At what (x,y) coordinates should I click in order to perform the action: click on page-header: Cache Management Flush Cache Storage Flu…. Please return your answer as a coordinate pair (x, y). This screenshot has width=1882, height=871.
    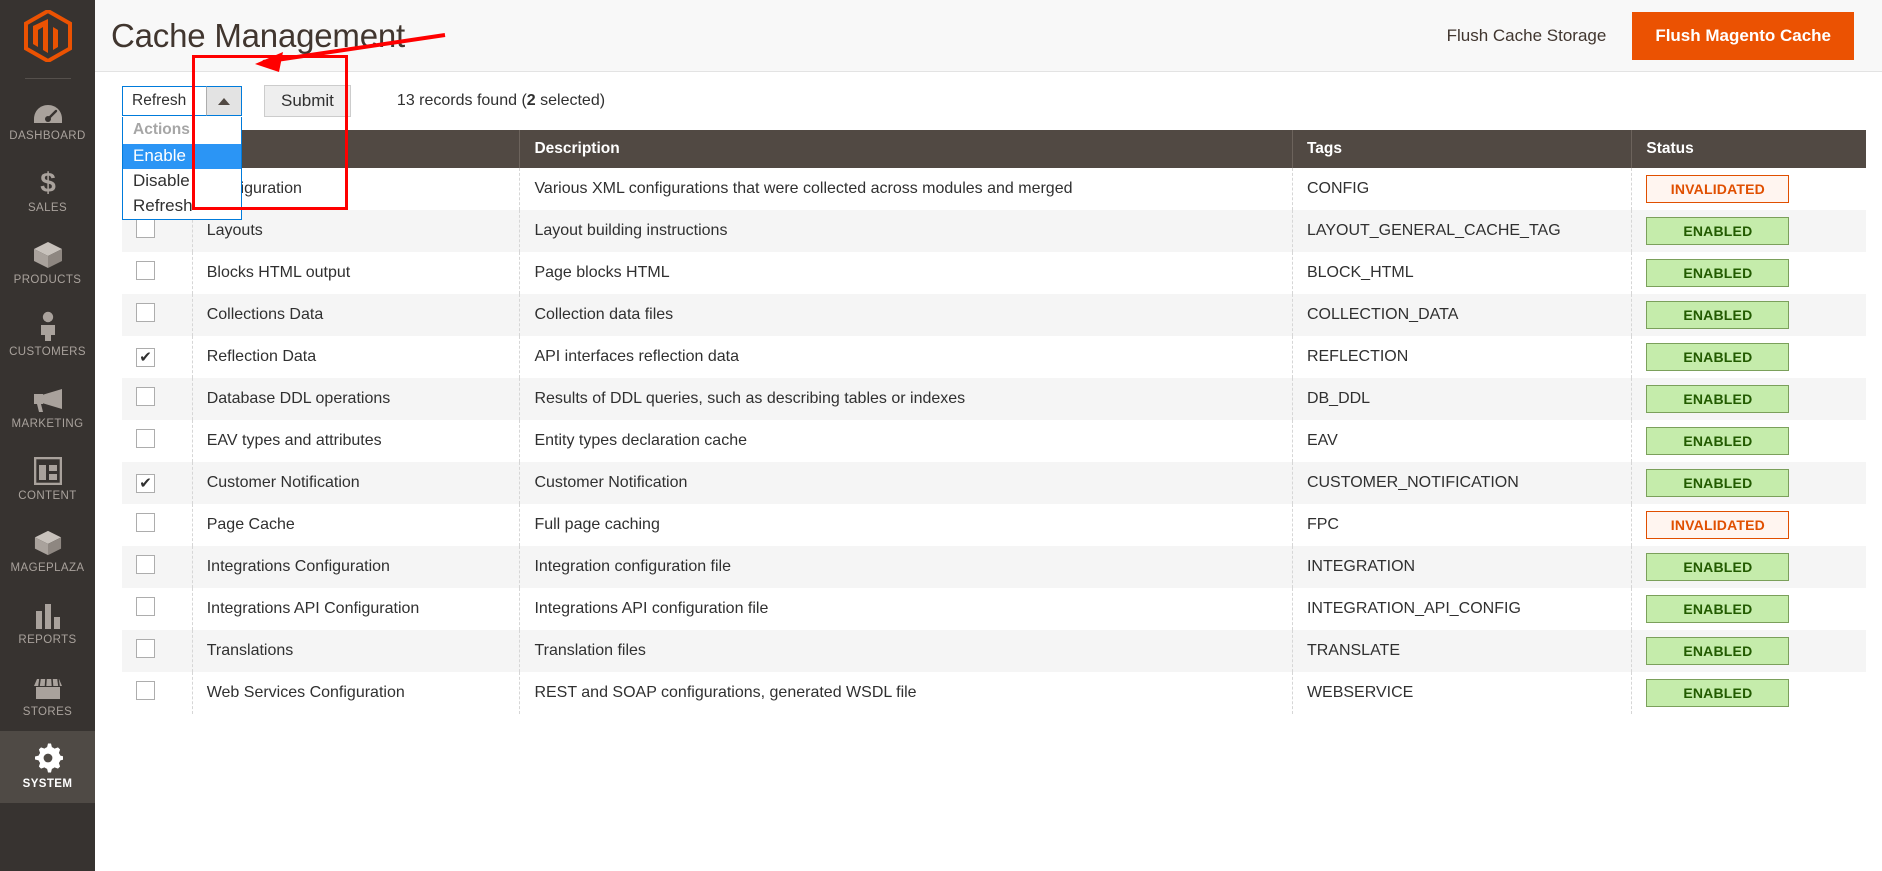
    Looking at the image, I should click on (988, 36).